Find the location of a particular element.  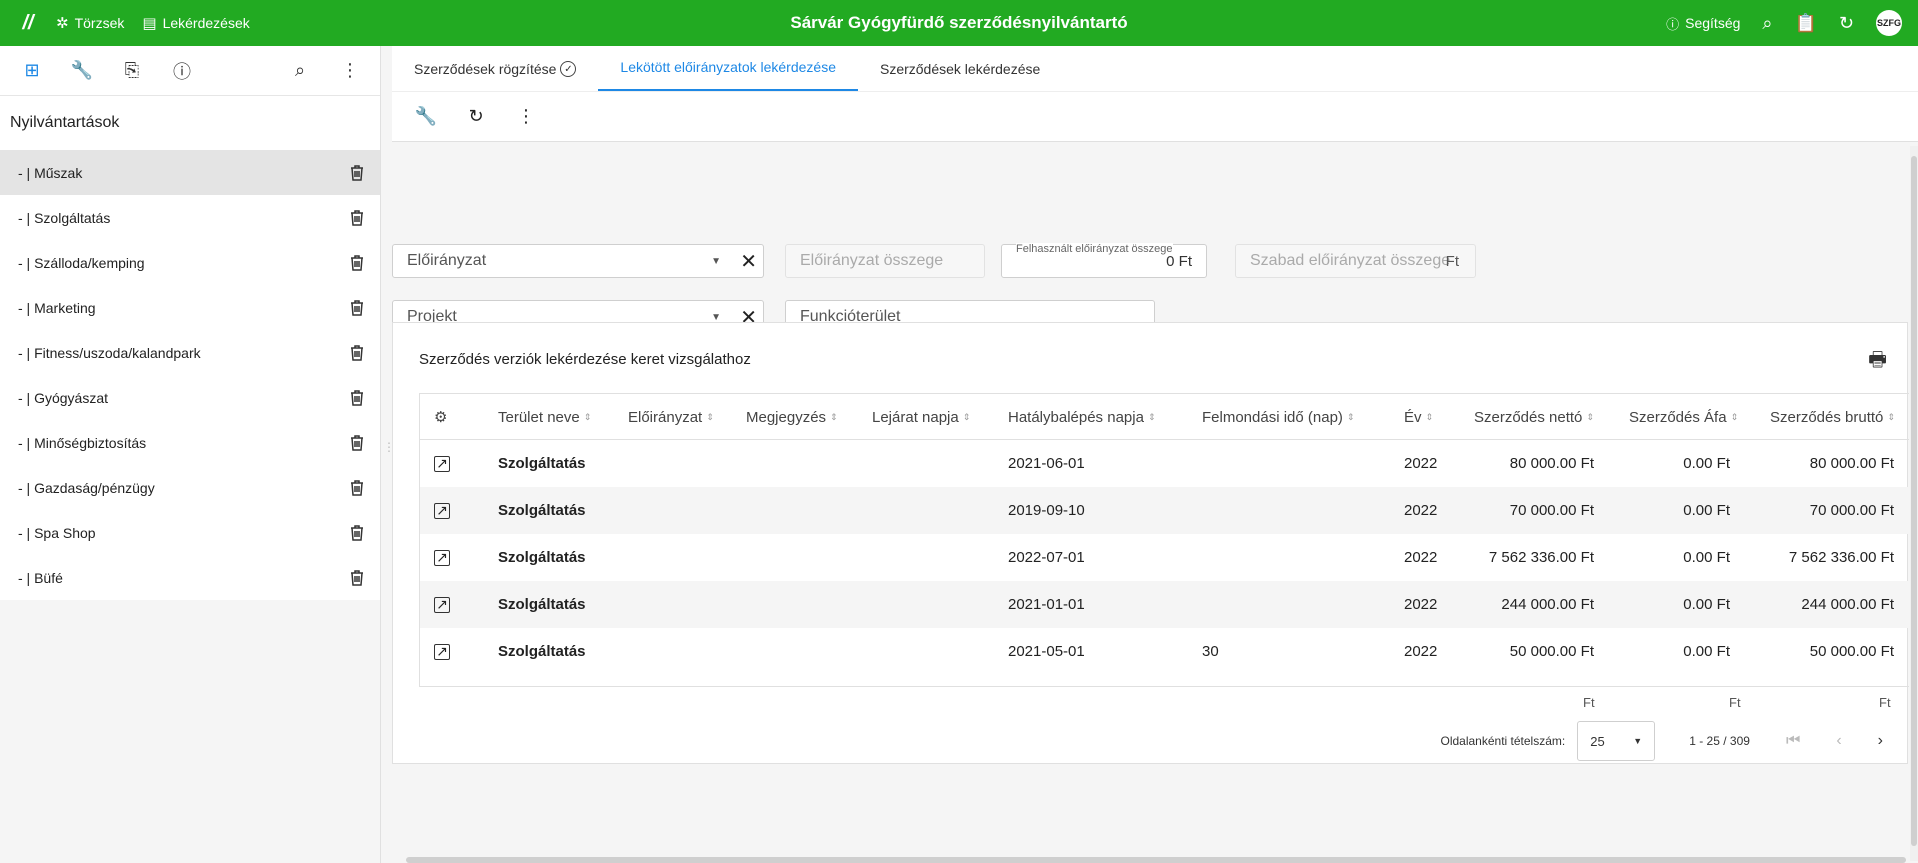

nav-lekerdezesek: ▤ Lekérdezések is located at coordinates (195, 23).